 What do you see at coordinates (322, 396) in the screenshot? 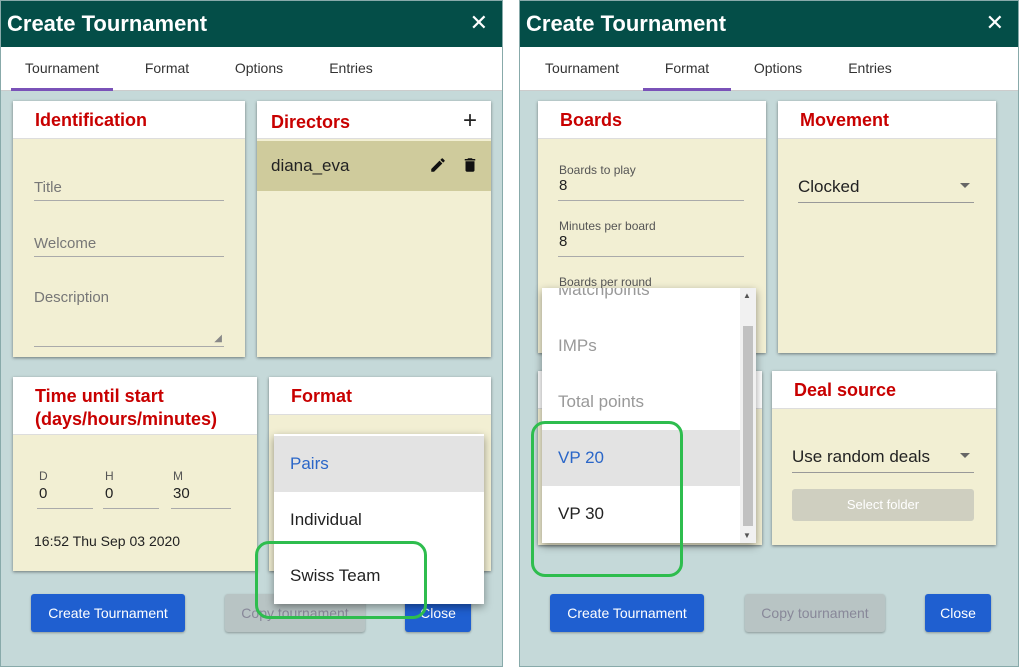
I see `format-heading: Format` at bounding box center [322, 396].